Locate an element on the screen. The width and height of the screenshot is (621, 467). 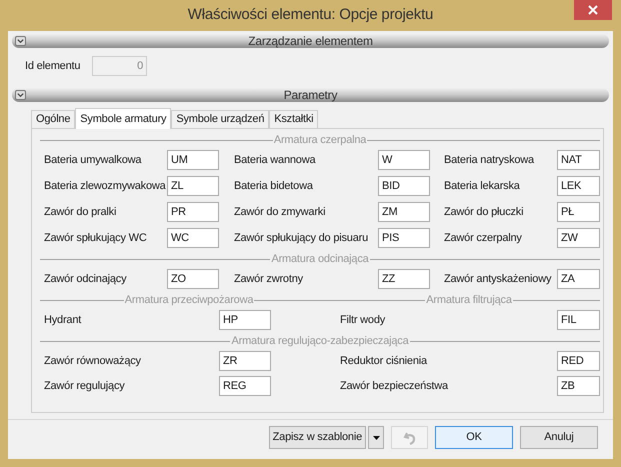
undo-icon is located at coordinates (409, 437).